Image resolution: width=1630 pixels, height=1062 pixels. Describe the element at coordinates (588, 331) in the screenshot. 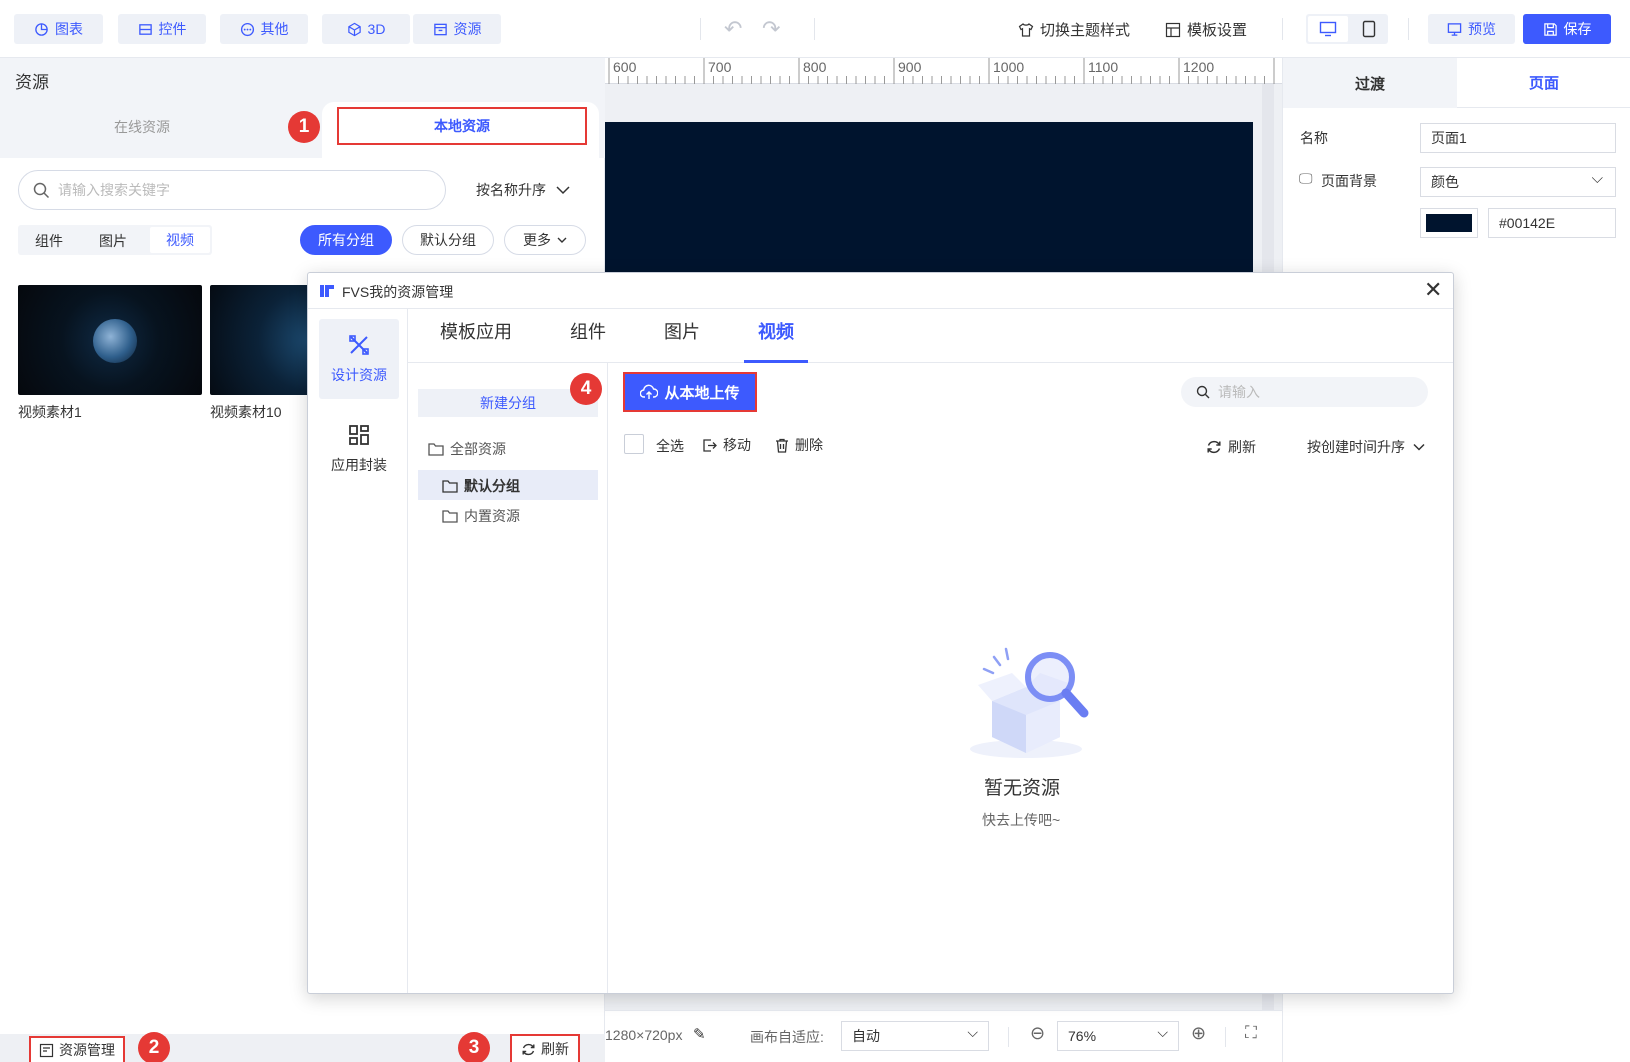

I see `tab-component: 组件` at that location.